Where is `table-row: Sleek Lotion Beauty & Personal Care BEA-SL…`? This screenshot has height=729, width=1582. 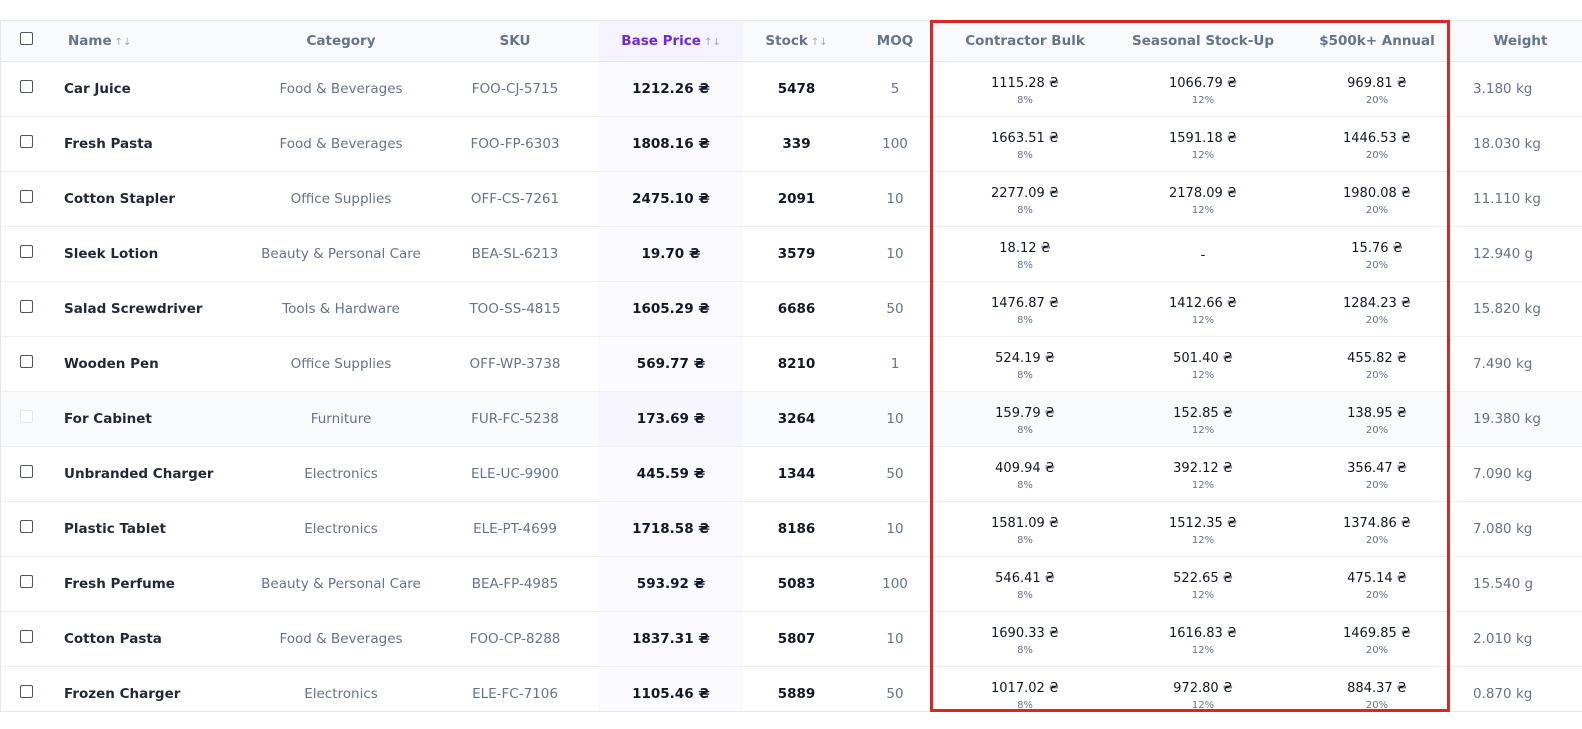
table-row: Sleek Lotion Beauty & Personal Care BEA-SL… is located at coordinates (791, 254).